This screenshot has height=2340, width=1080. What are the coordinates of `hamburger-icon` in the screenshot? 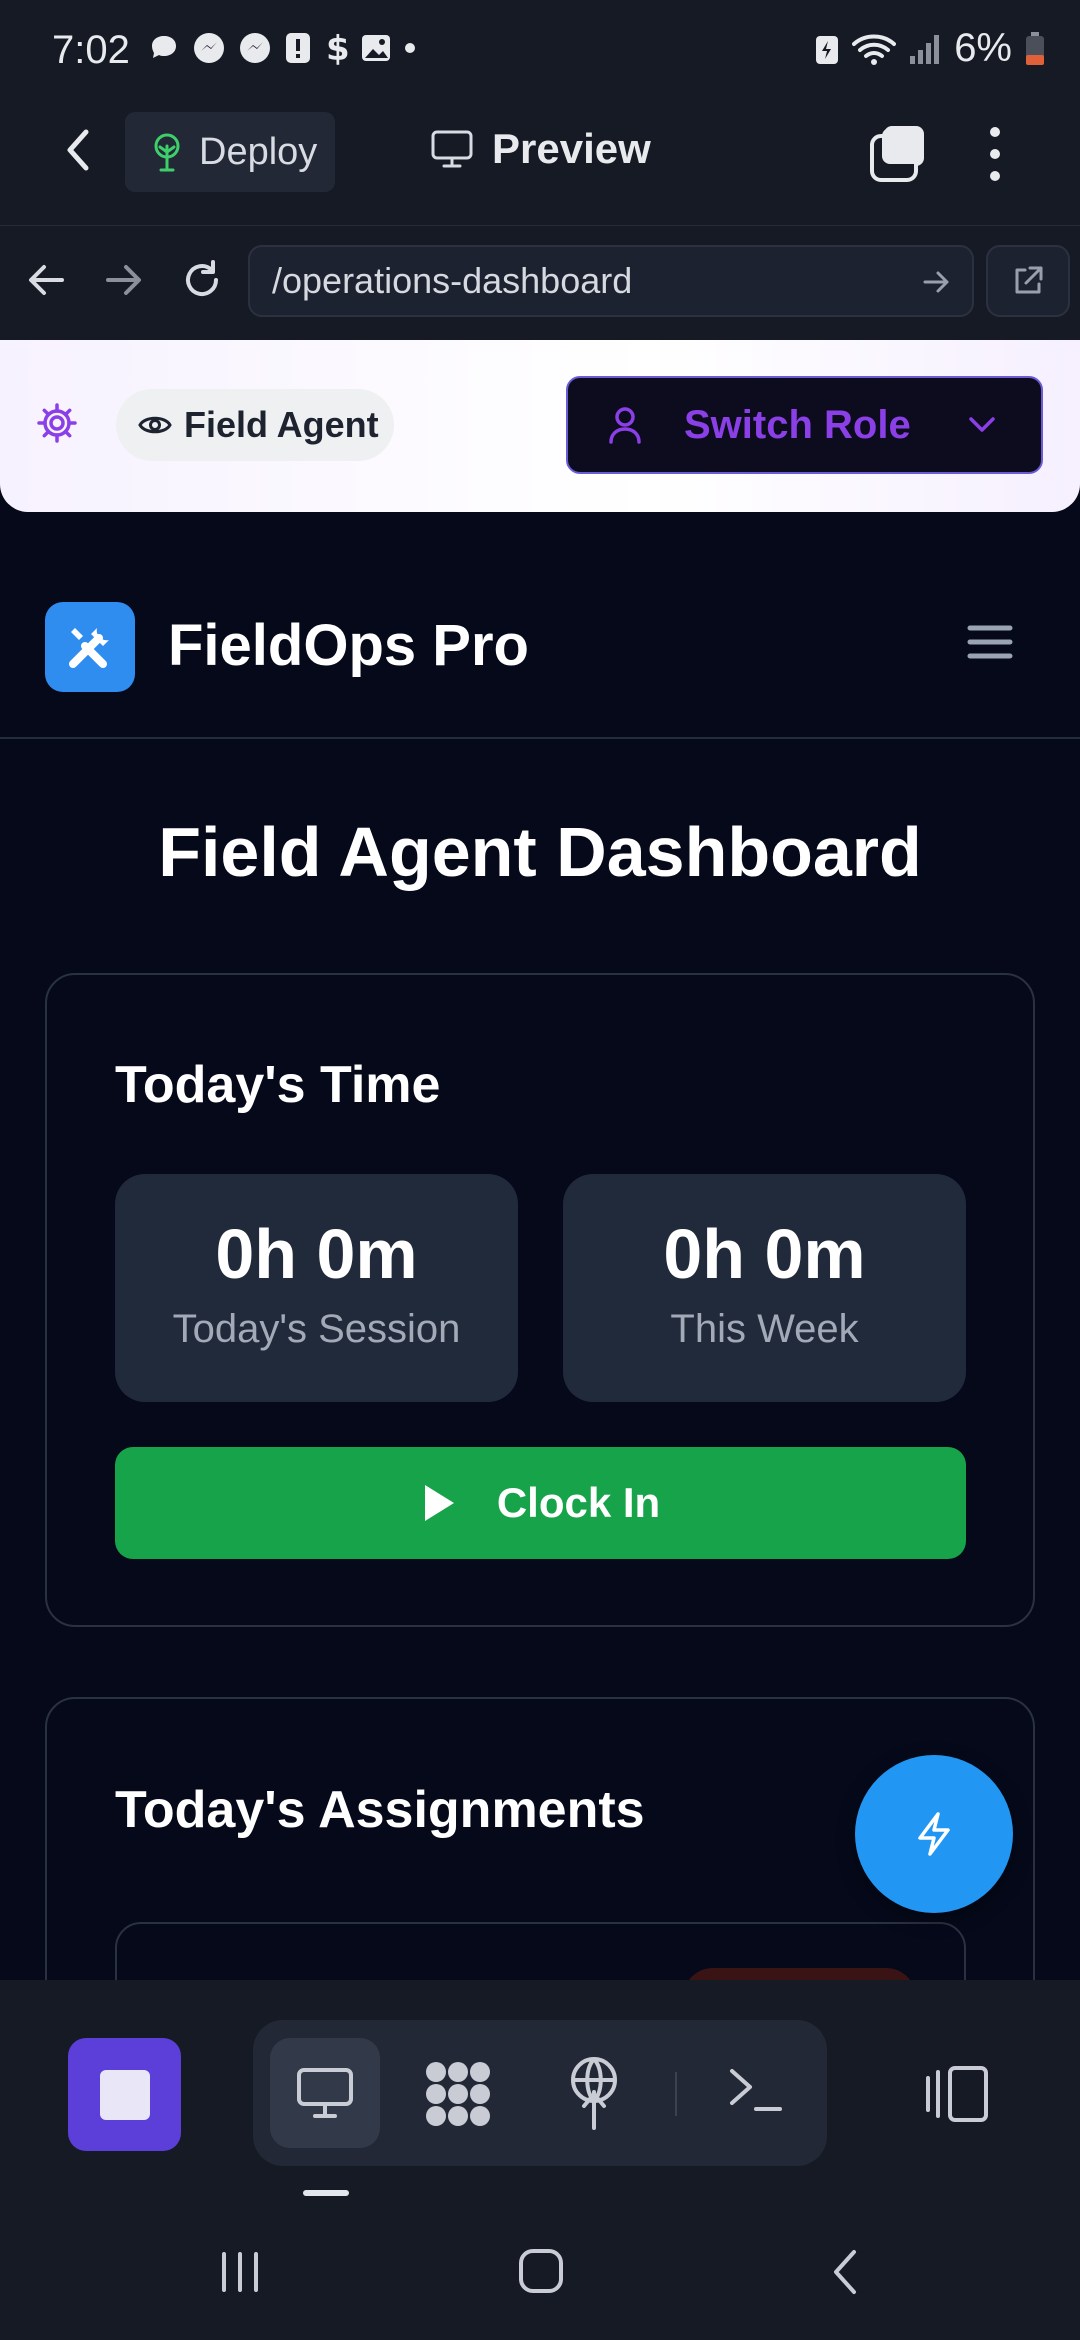 It's located at (990, 642).